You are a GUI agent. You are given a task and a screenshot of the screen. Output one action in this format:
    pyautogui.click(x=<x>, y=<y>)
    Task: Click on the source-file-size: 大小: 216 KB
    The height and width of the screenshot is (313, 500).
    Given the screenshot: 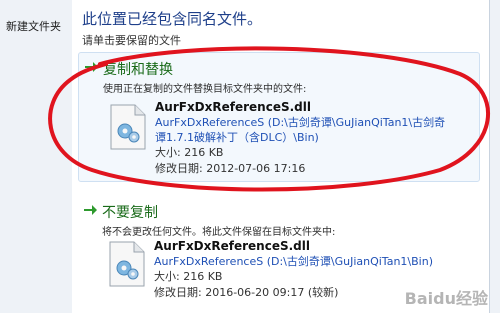 What is the action you would take?
    pyautogui.click(x=189, y=152)
    